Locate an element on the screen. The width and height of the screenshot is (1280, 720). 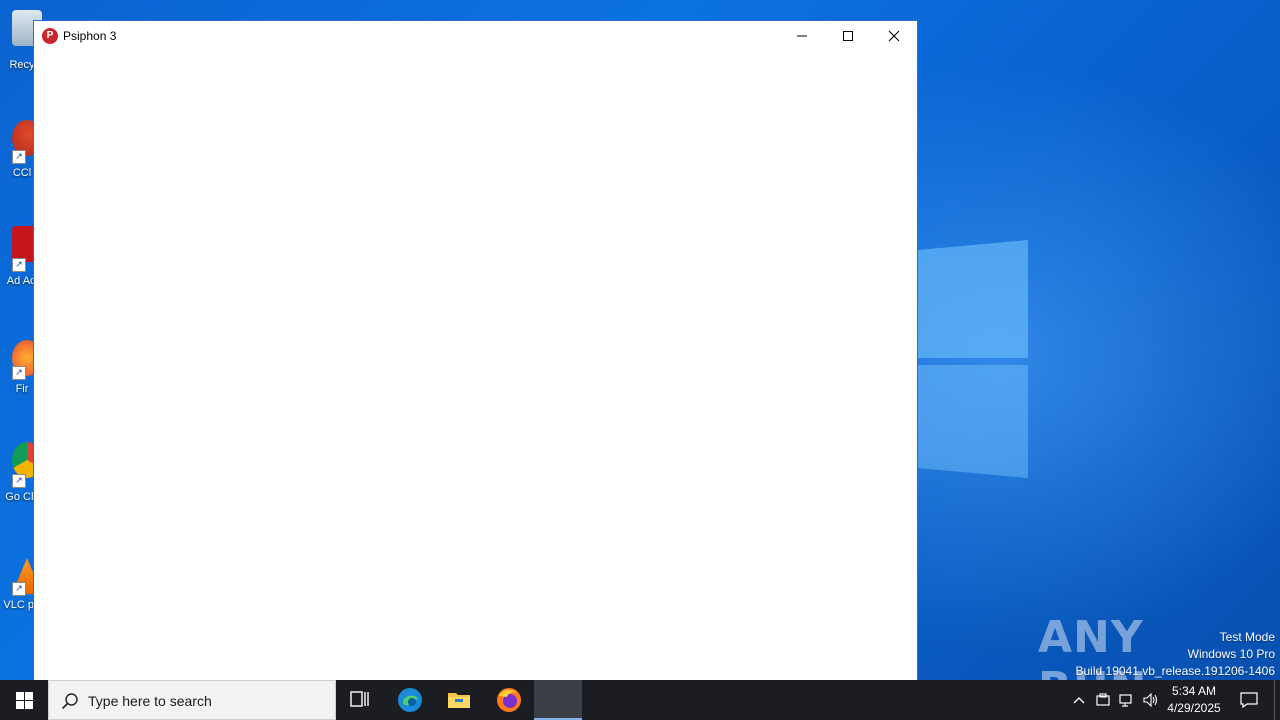
show-desktop-button is located at coordinates (1277, 700).